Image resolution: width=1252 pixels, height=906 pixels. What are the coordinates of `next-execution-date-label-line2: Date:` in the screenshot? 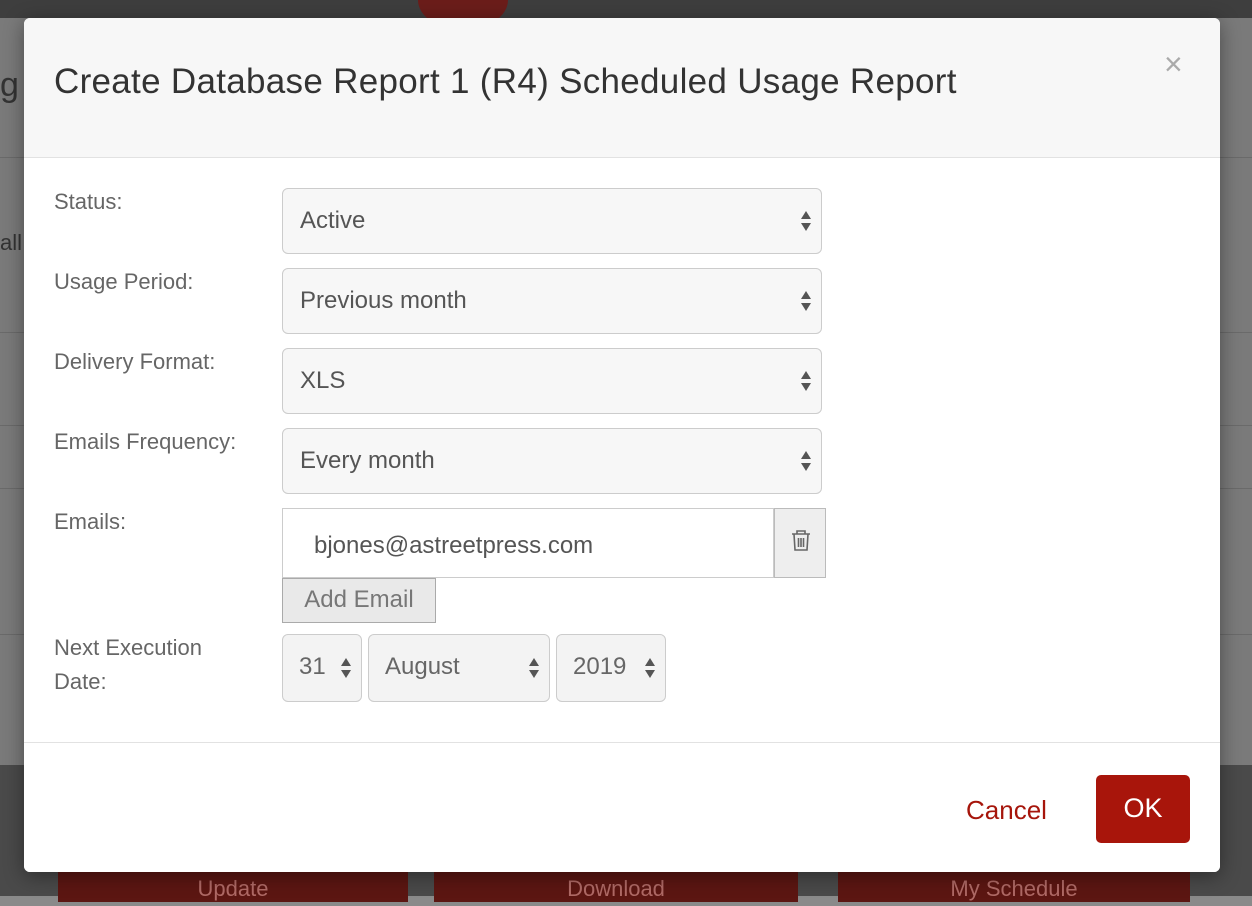 It's located at (80, 681).